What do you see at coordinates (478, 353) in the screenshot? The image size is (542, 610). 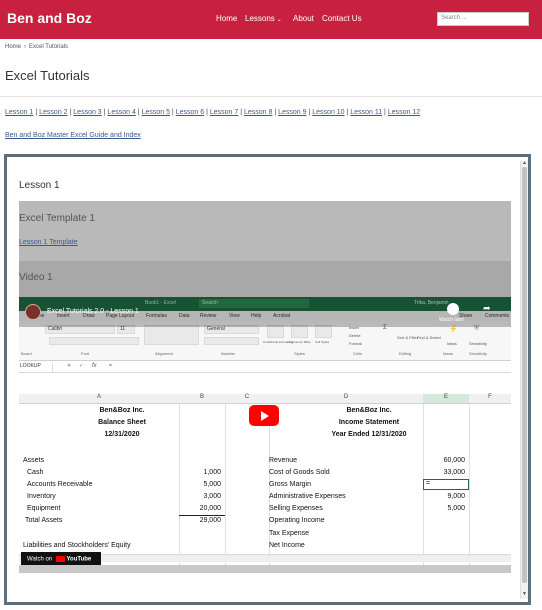 I see `ribbon-group-label: Sensitivity` at bounding box center [478, 353].